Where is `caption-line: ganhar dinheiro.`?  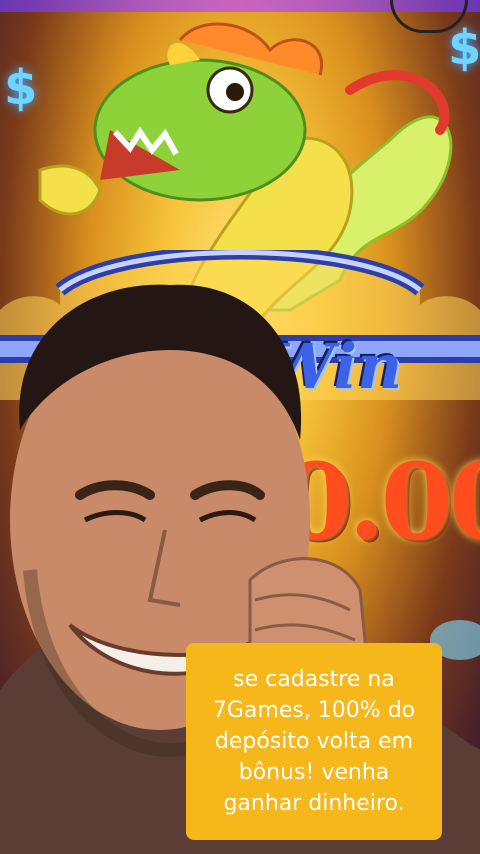
caption-line: ganhar dinheiro. is located at coordinates (314, 803).